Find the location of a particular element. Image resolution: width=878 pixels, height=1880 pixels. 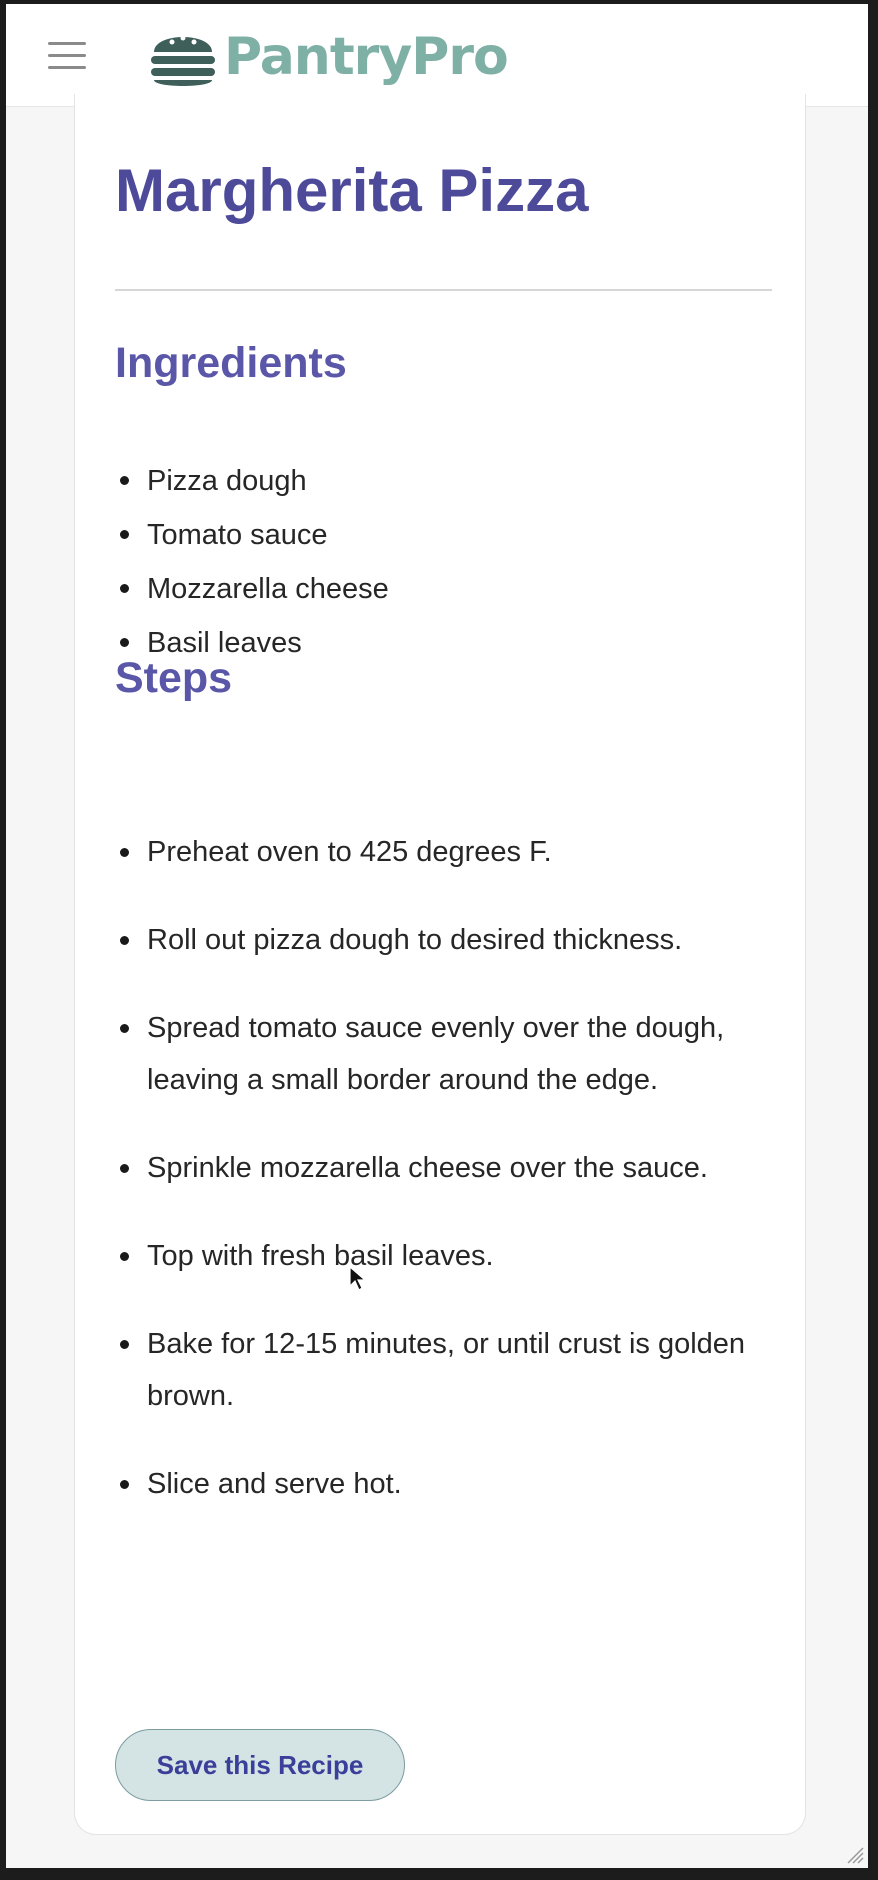

step-item: Top with fresh basil leaves. is located at coordinates (433, 1256).